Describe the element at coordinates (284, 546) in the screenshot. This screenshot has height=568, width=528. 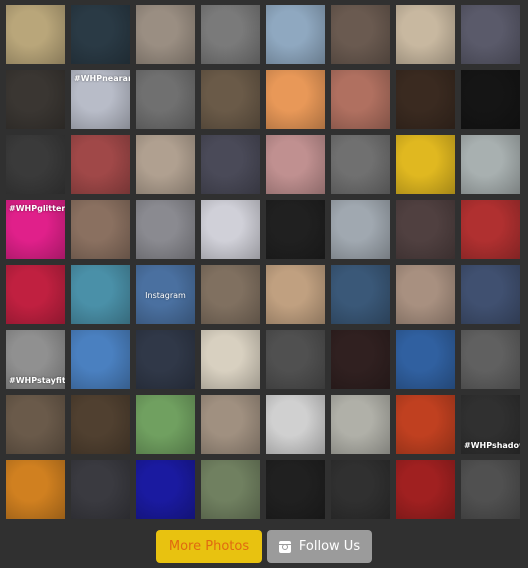
I see `instagram-icon` at that location.